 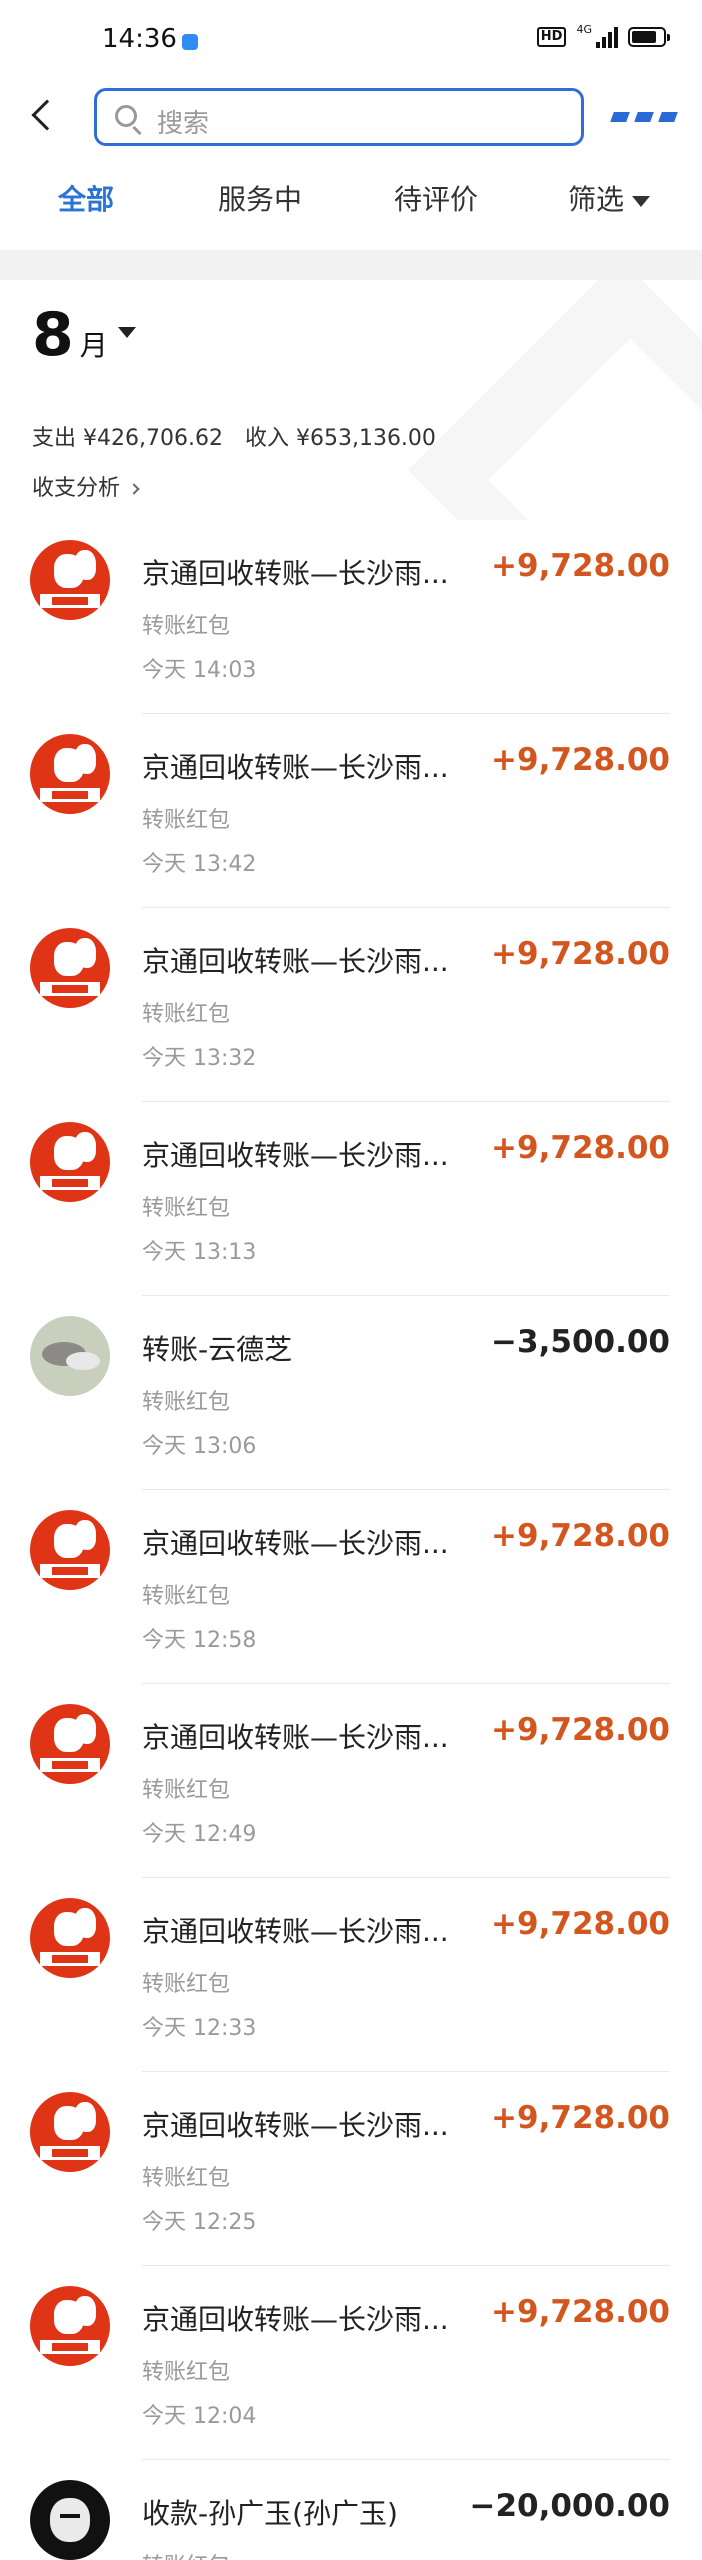 I want to click on tab-to-review: 待评价, so click(x=436, y=198).